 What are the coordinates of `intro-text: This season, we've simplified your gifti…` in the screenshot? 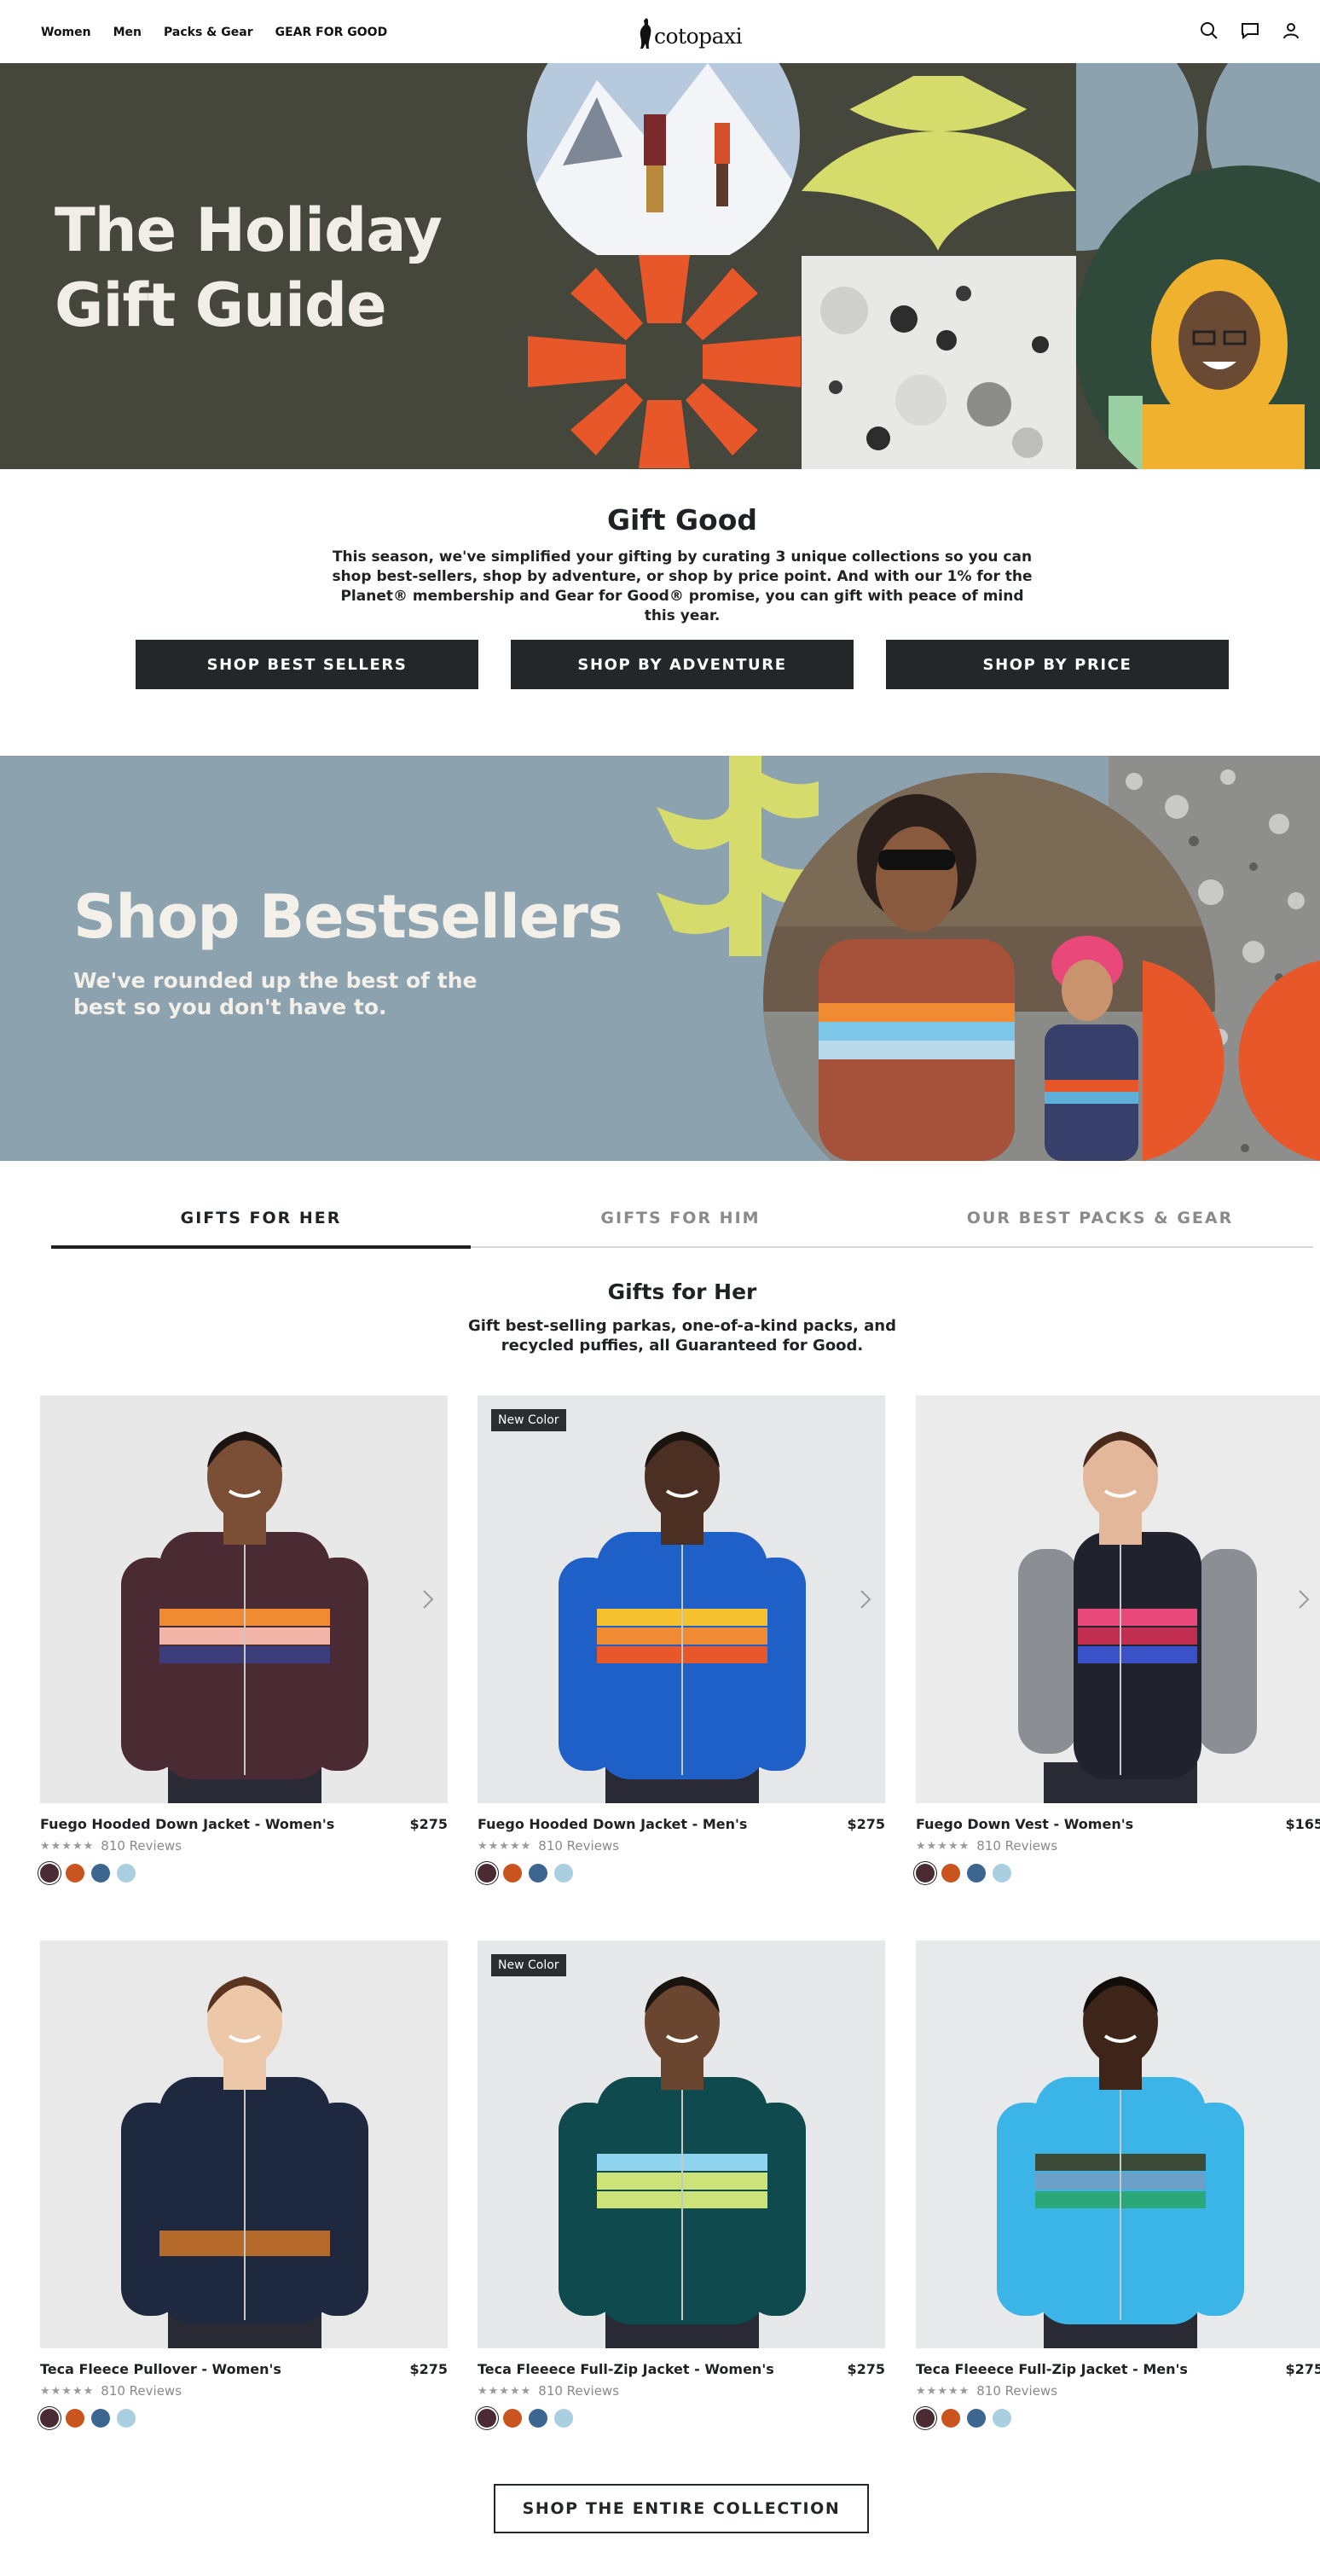 It's located at (682, 586).